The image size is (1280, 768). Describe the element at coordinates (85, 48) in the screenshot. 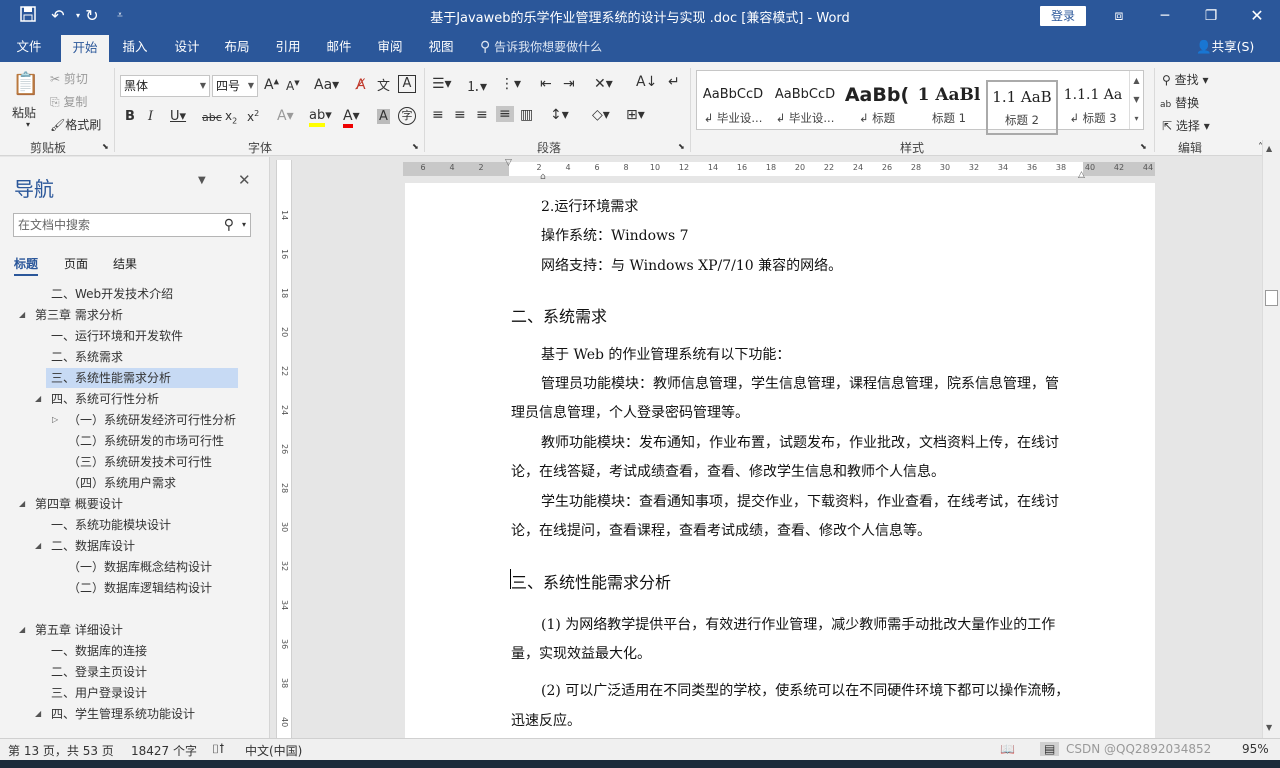

I see `tab-home: 开始` at that location.